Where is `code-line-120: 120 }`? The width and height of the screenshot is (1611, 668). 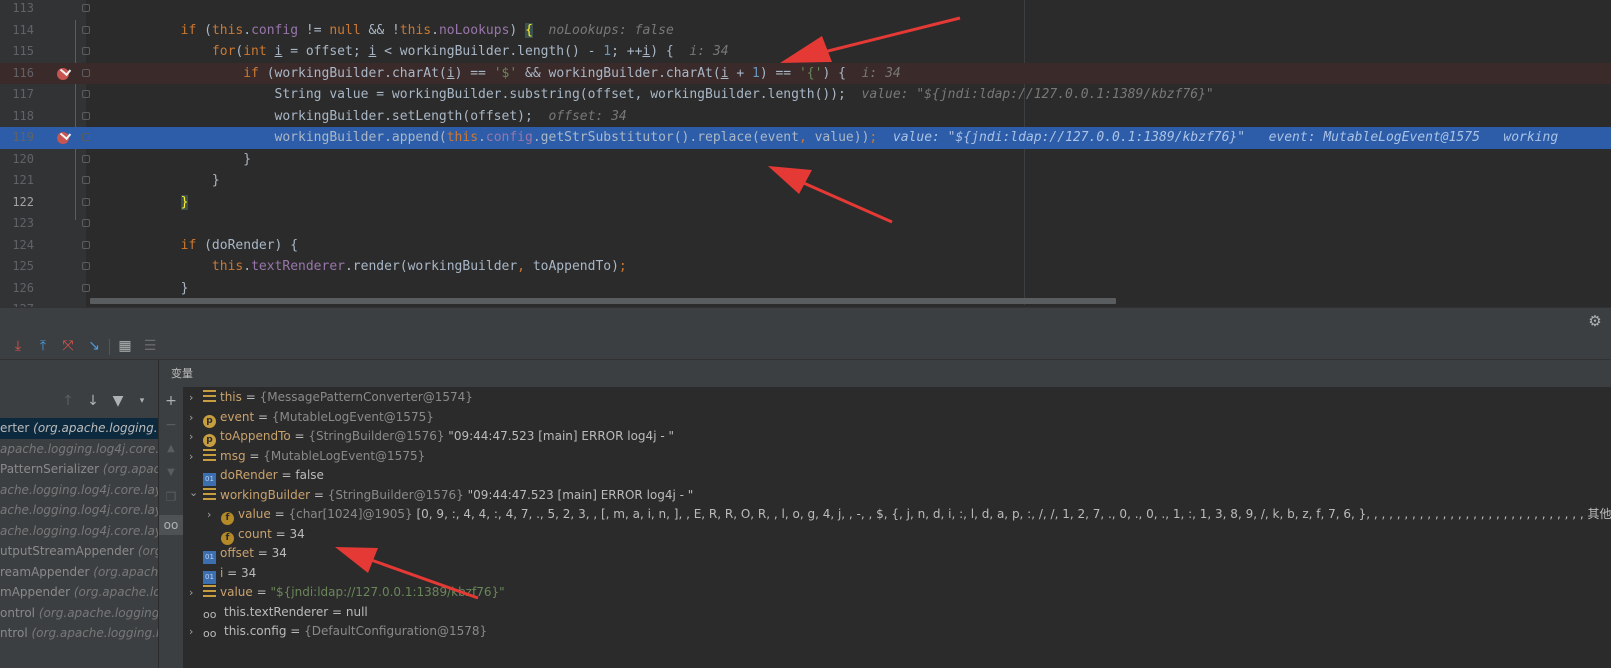 code-line-120: 120 } is located at coordinates (805, 160).